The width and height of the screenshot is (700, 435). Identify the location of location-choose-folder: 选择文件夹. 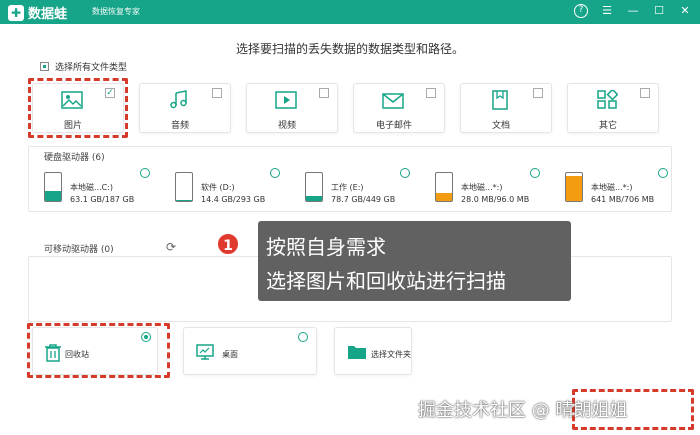
(373, 351).